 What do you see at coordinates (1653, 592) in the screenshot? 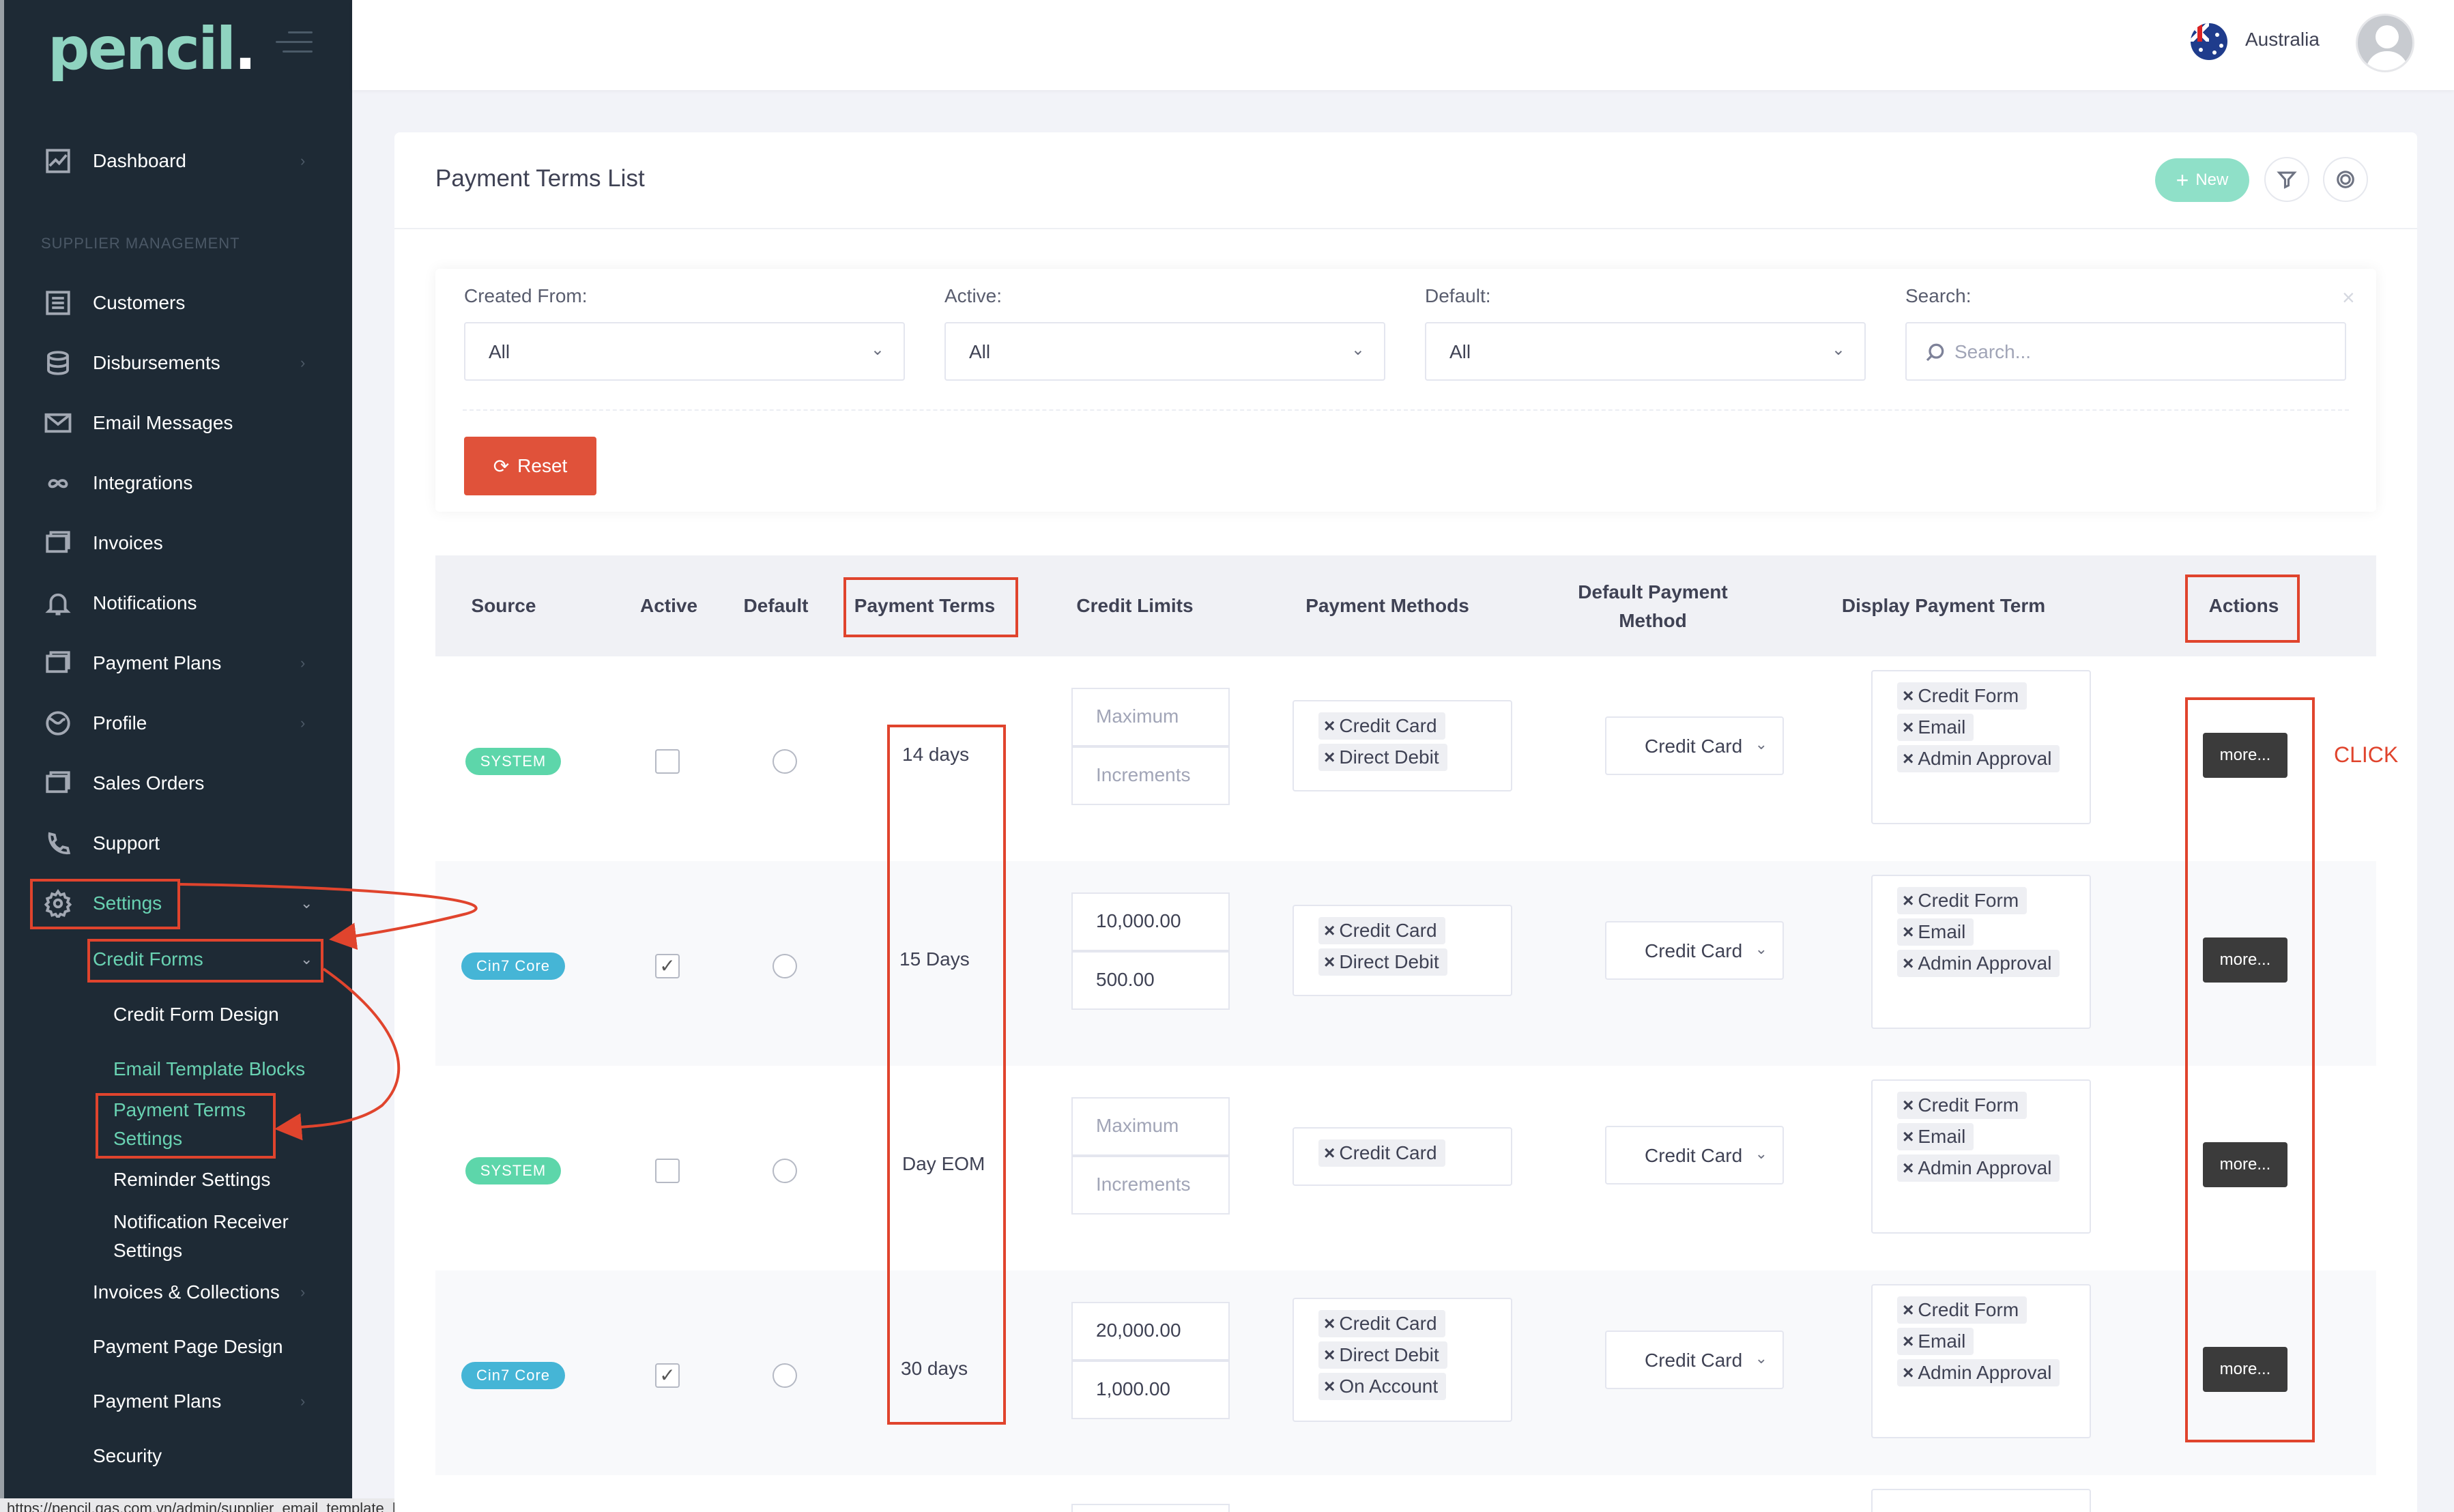
I see `col-default-payment: Default Payment` at bounding box center [1653, 592].